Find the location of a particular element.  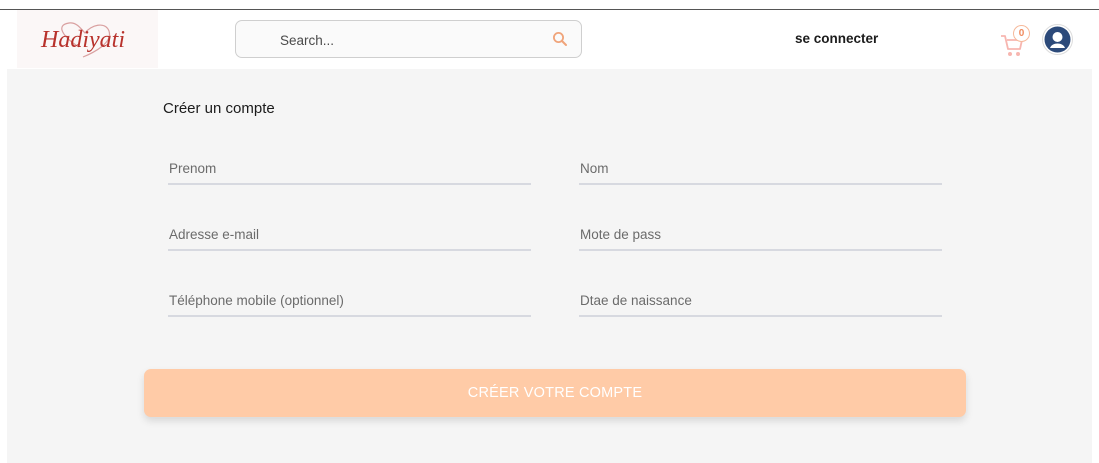

search-input is located at coordinates (405, 40).